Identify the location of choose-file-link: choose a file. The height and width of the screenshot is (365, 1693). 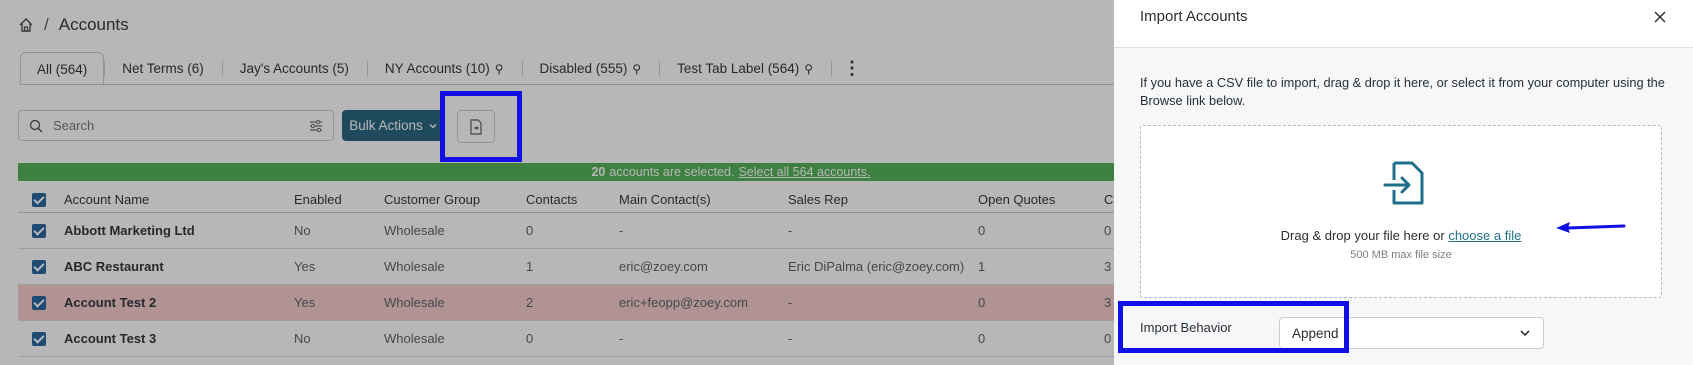
(1484, 235).